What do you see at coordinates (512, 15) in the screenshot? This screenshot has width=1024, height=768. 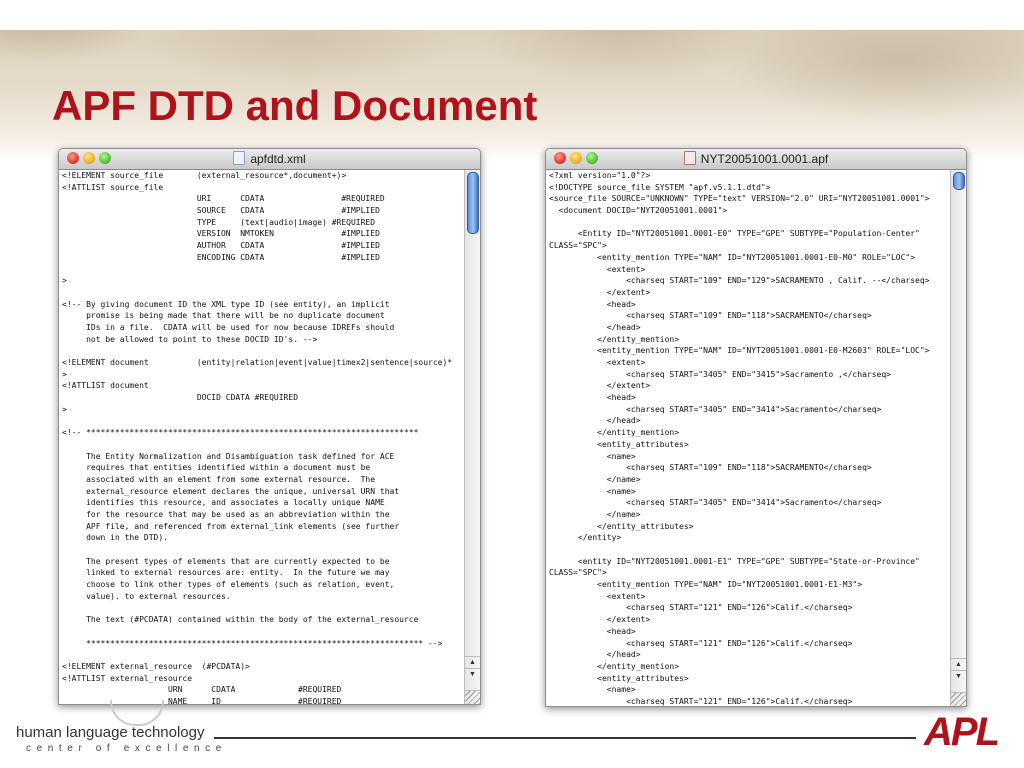 I see `header-top-strip` at bounding box center [512, 15].